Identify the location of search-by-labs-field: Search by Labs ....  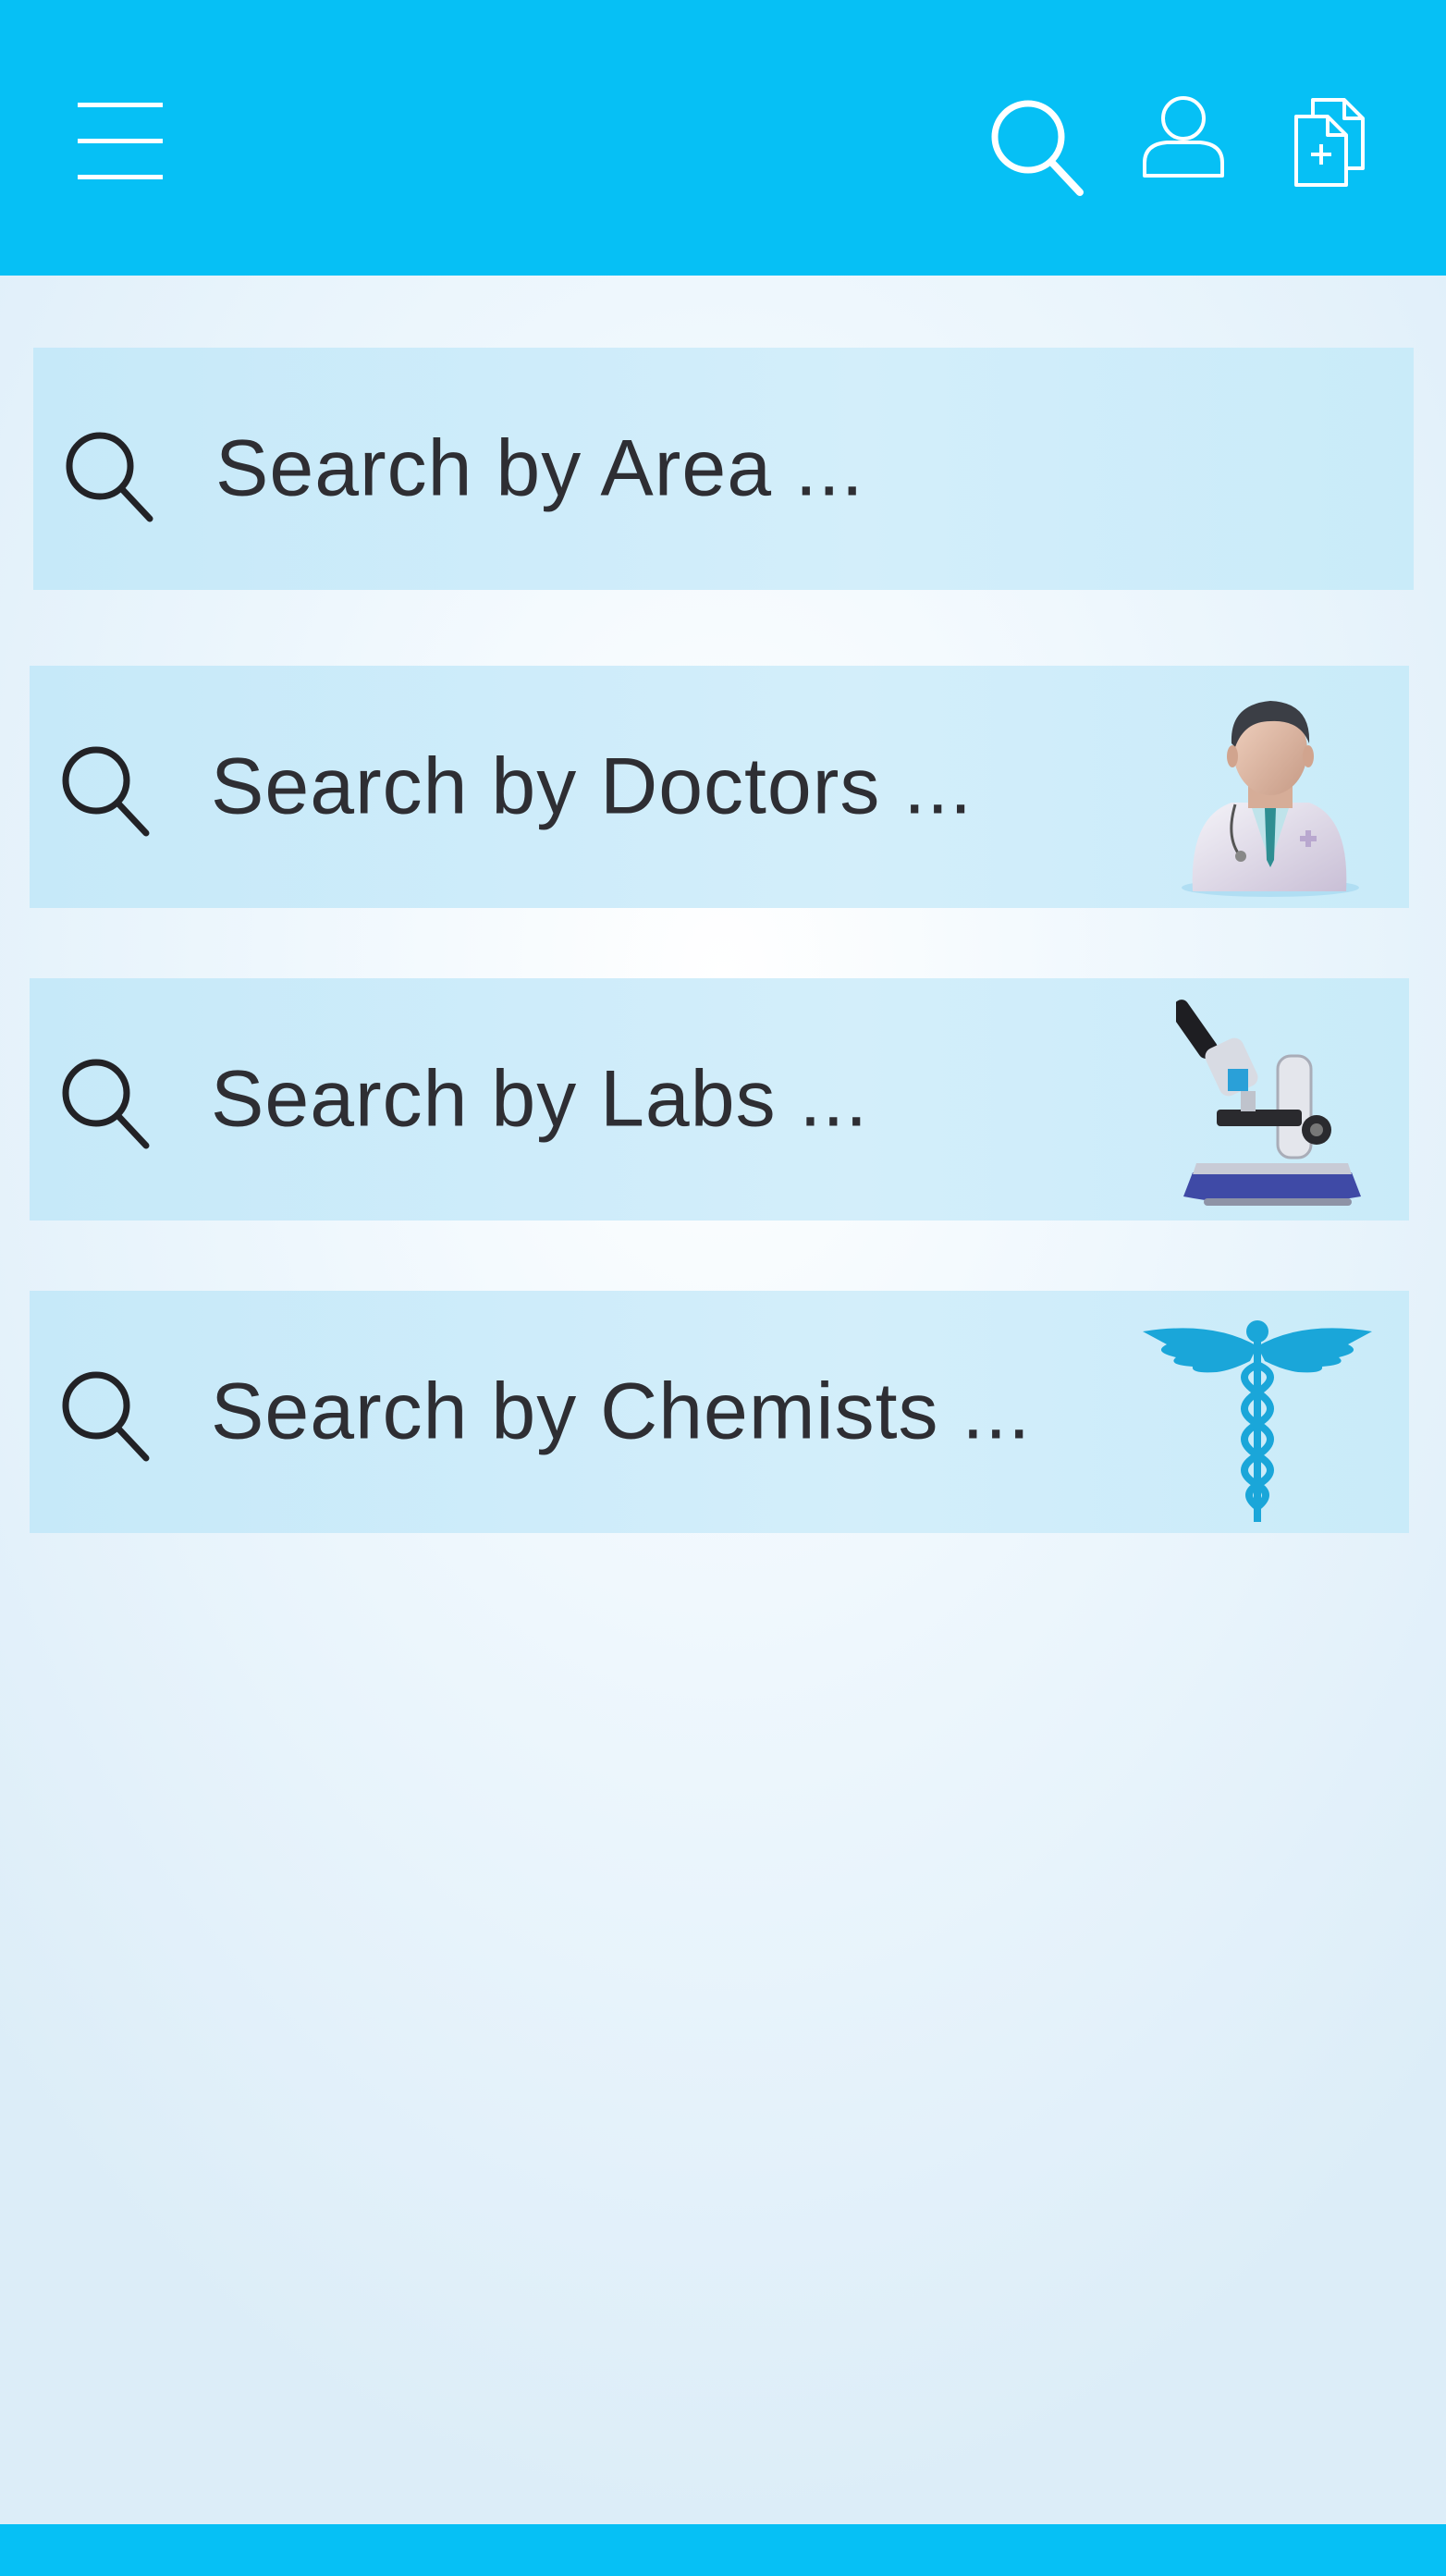
(719, 1099).